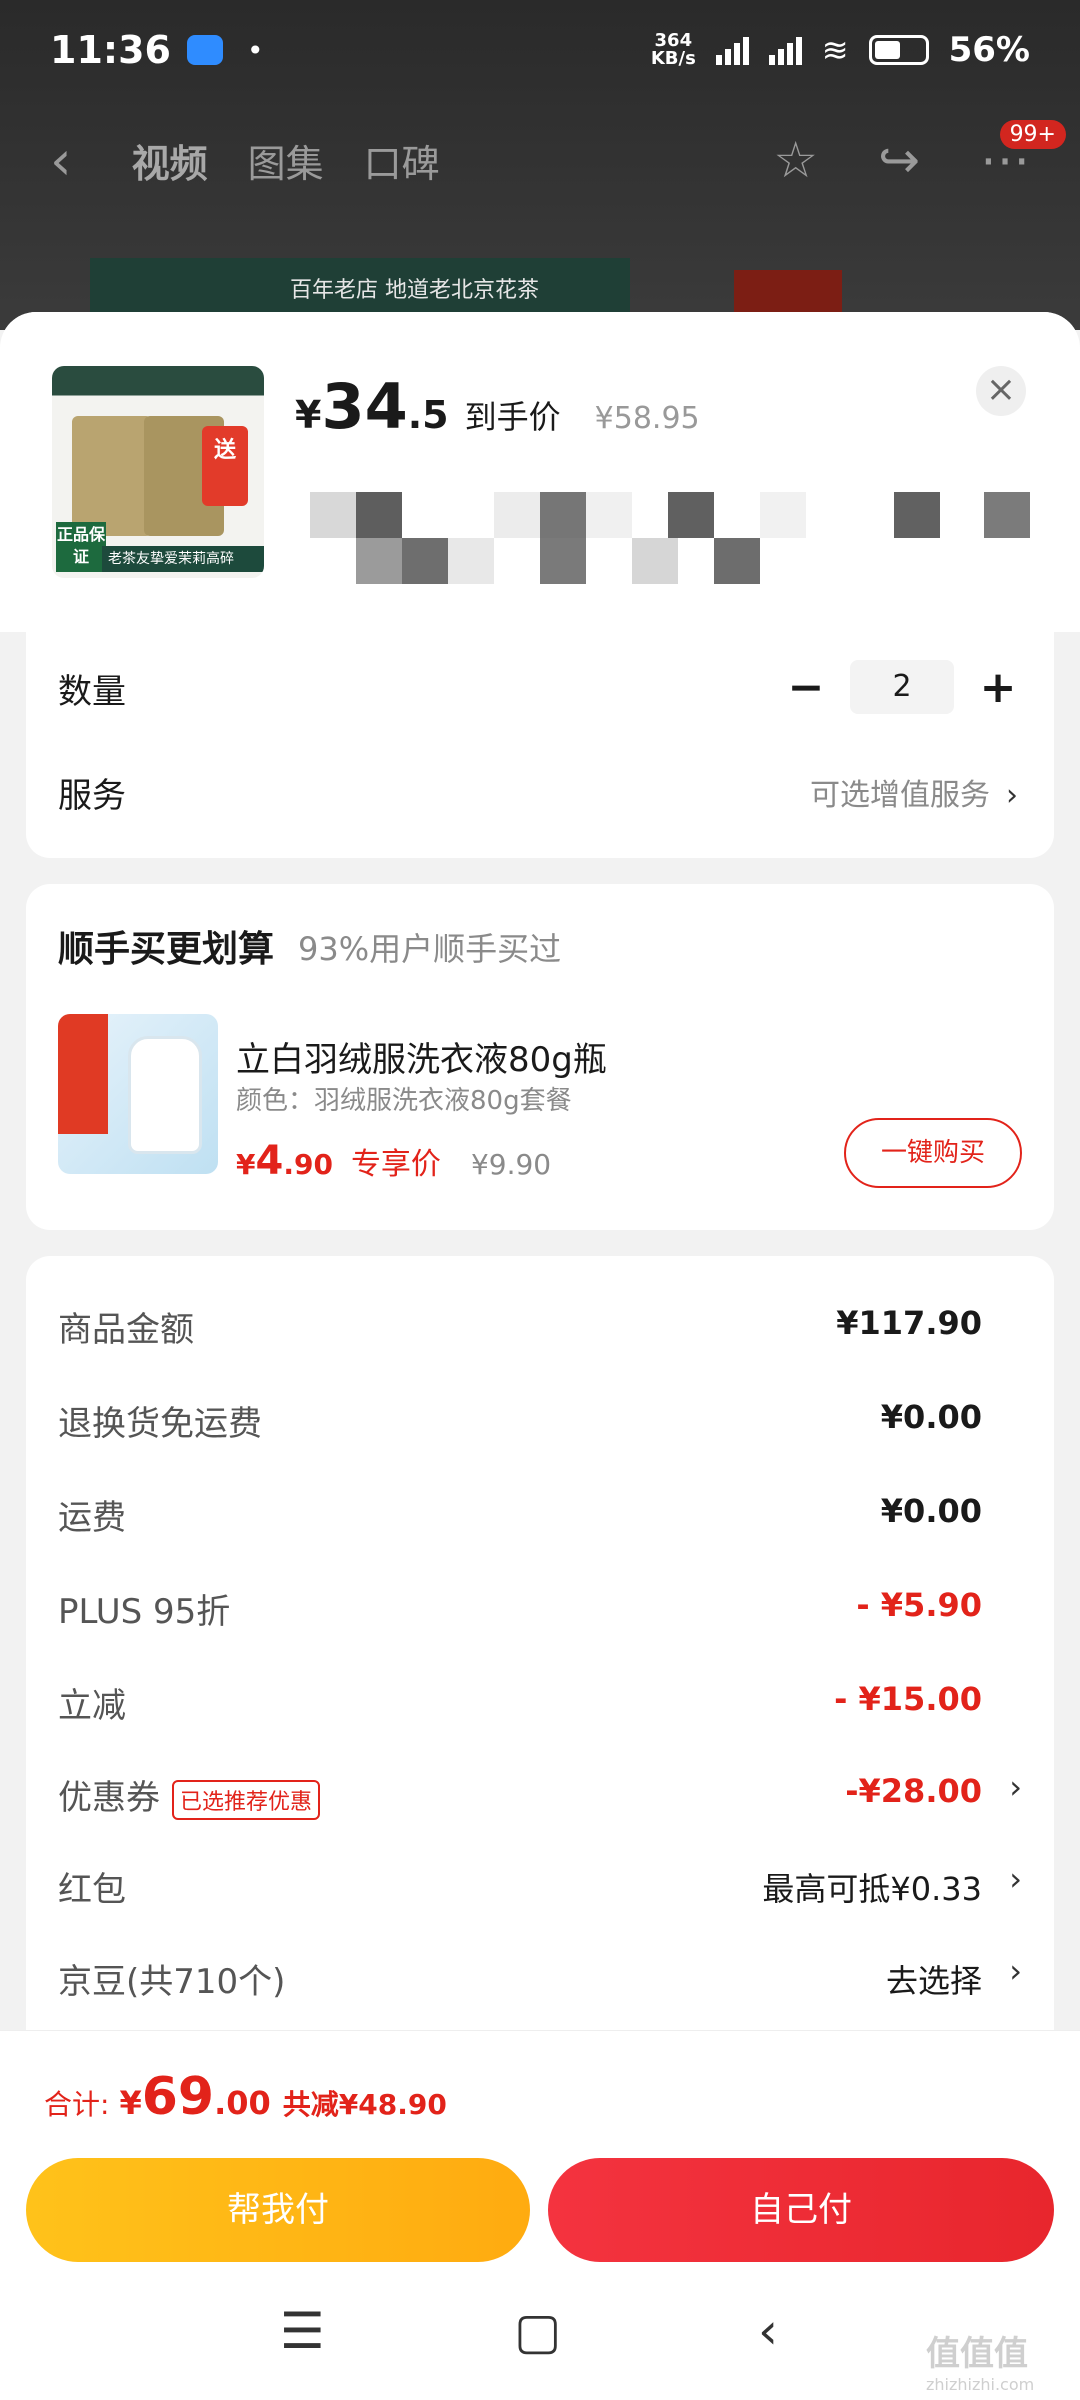 The image size is (1080, 2400). I want to click on pay-button-bar: 帮我付 自己付, so click(540, 2212).